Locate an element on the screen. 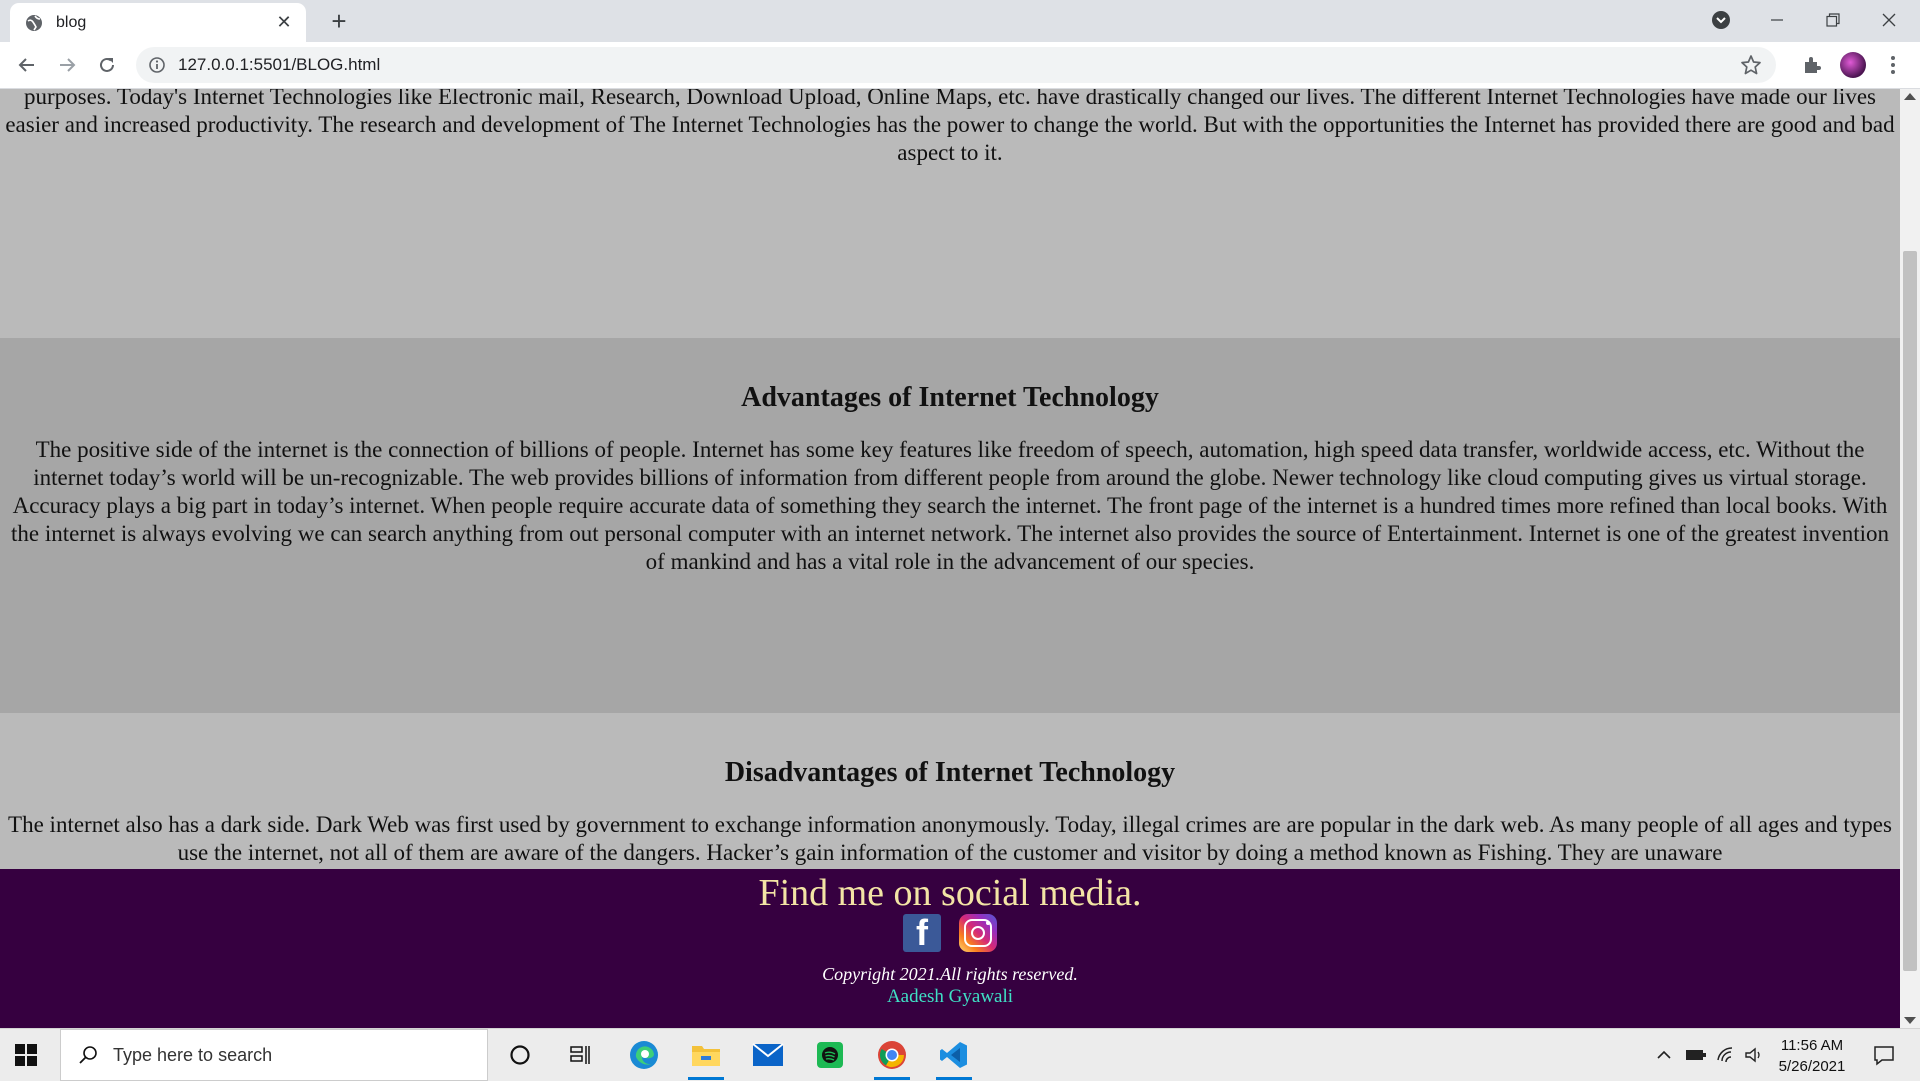 Image resolution: width=1920 pixels, height=1081 pixels. footer-heading: Find me on social media. is located at coordinates (950, 893).